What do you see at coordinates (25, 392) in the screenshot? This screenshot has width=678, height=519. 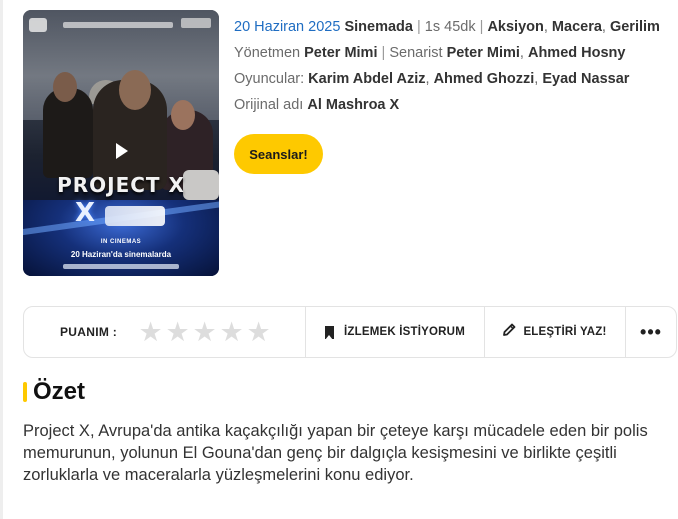 I see `summary-accent-bar` at bounding box center [25, 392].